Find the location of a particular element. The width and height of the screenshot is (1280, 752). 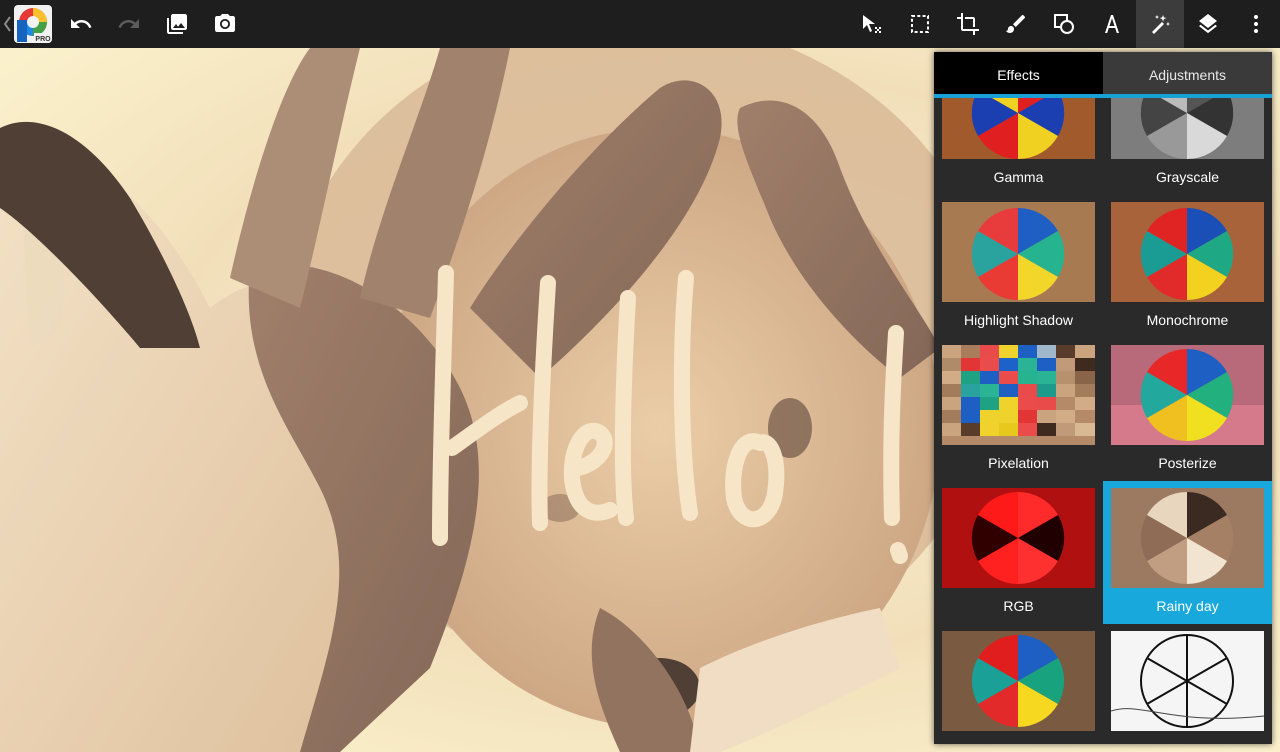

umbrella-gamma-thumbnail is located at coordinates (1018, 128).